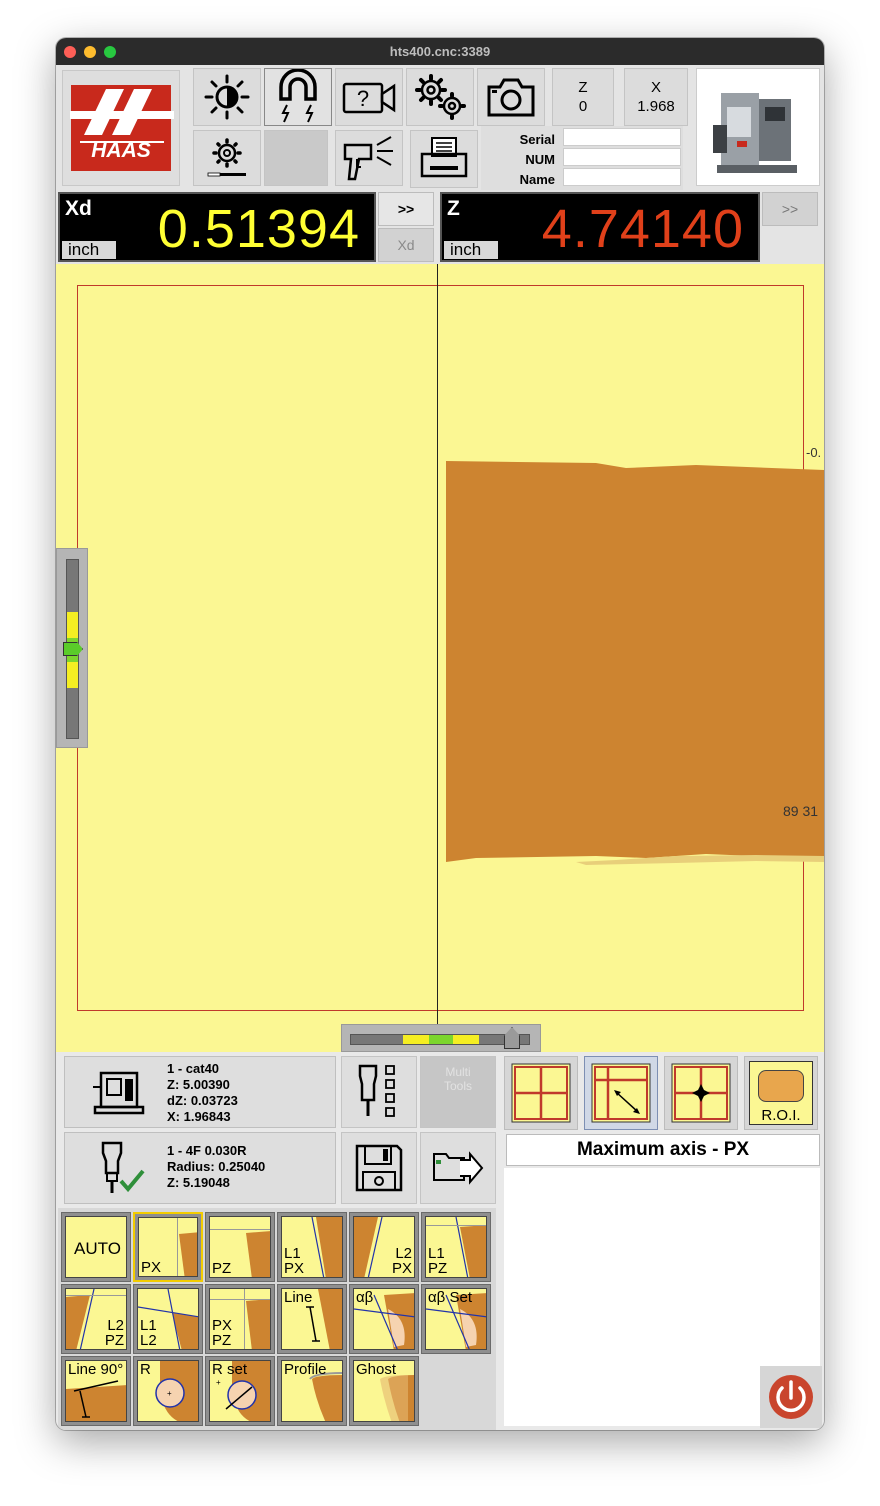 This screenshot has height=1506, width=880. What do you see at coordinates (312, 1247) in the screenshot?
I see `measure-l1-px-button: L1 PX` at bounding box center [312, 1247].